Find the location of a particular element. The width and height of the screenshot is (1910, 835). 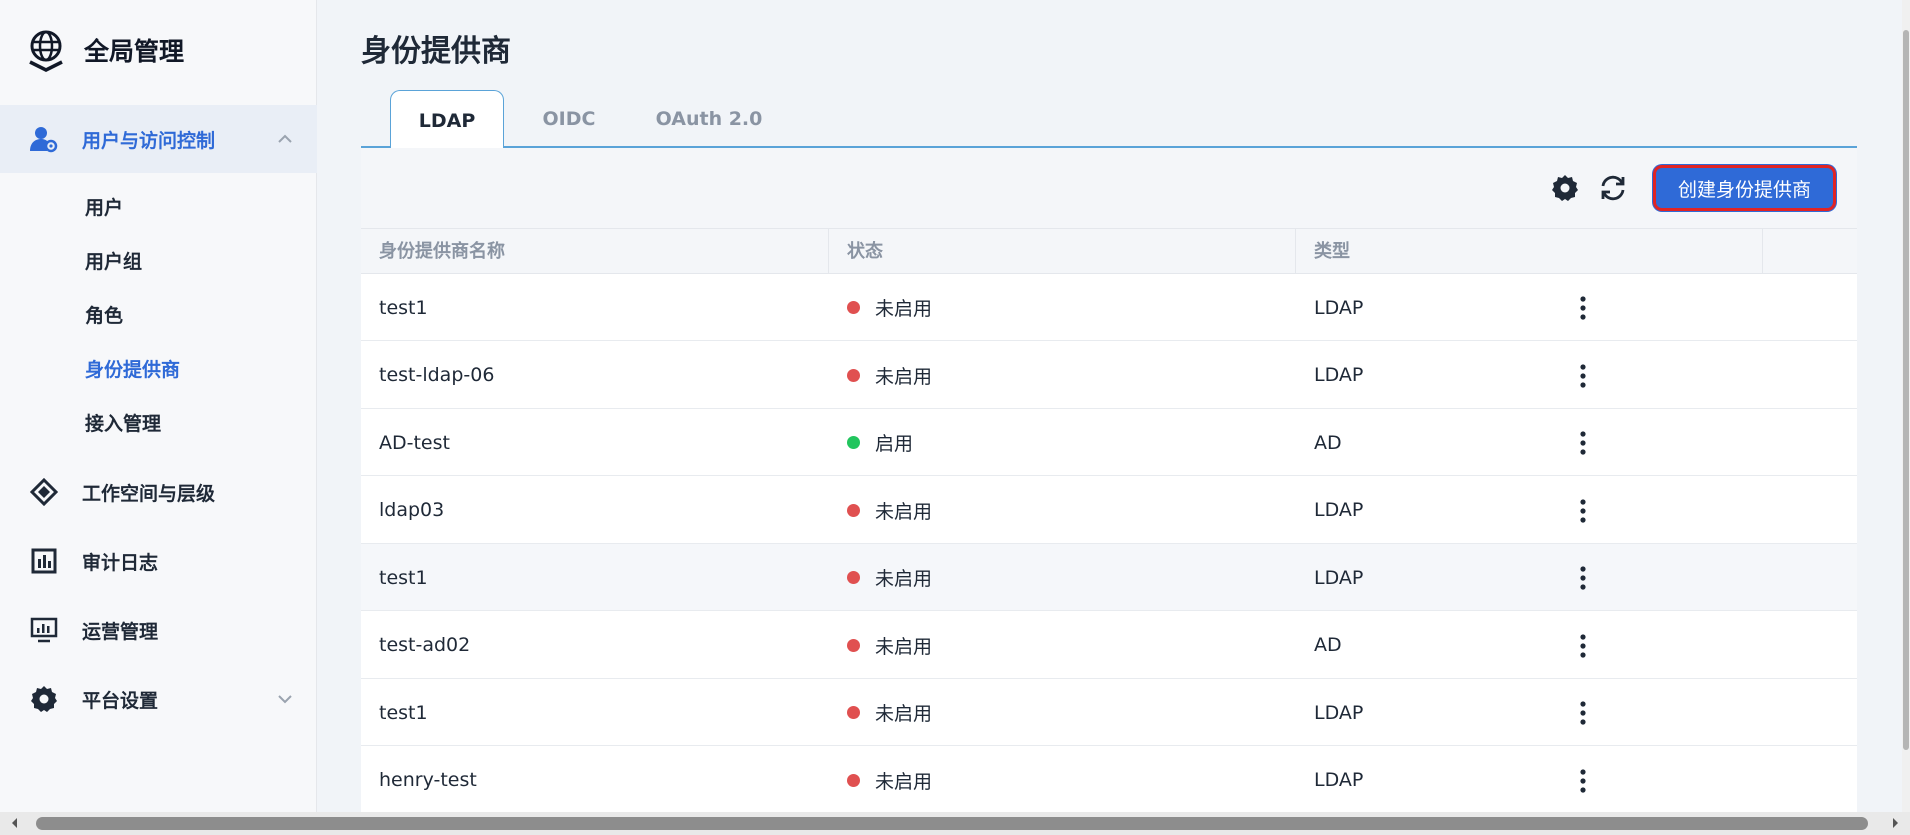

sidebar-group-operations: 运营管理 is located at coordinates (158, 630).